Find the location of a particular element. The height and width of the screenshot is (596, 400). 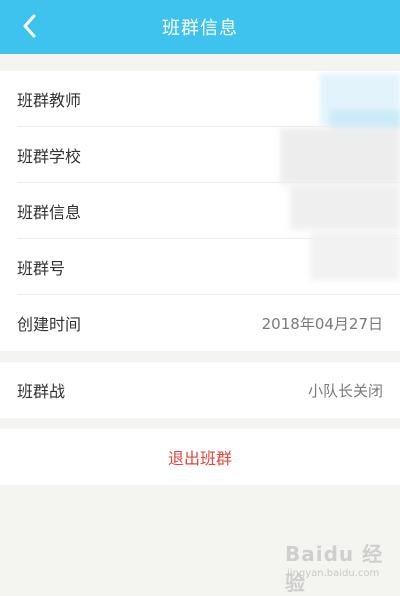

row-label: 创建时间 is located at coordinates (49, 324).